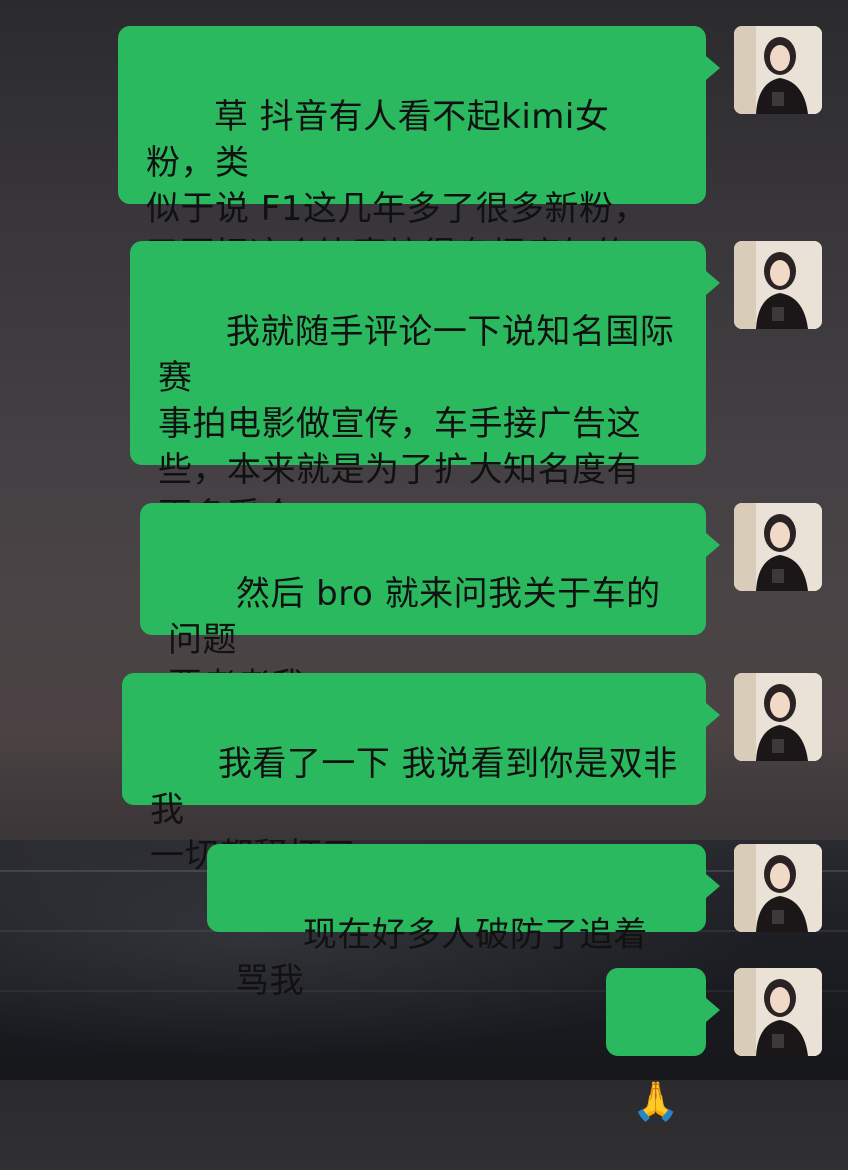 This screenshot has height=1170, width=848. What do you see at coordinates (421, 774) in the screenshot?
I see `message-bubble: 我看了一下 我说看到你是双非我 一切都释怀了` at bounding box center [421, 774].